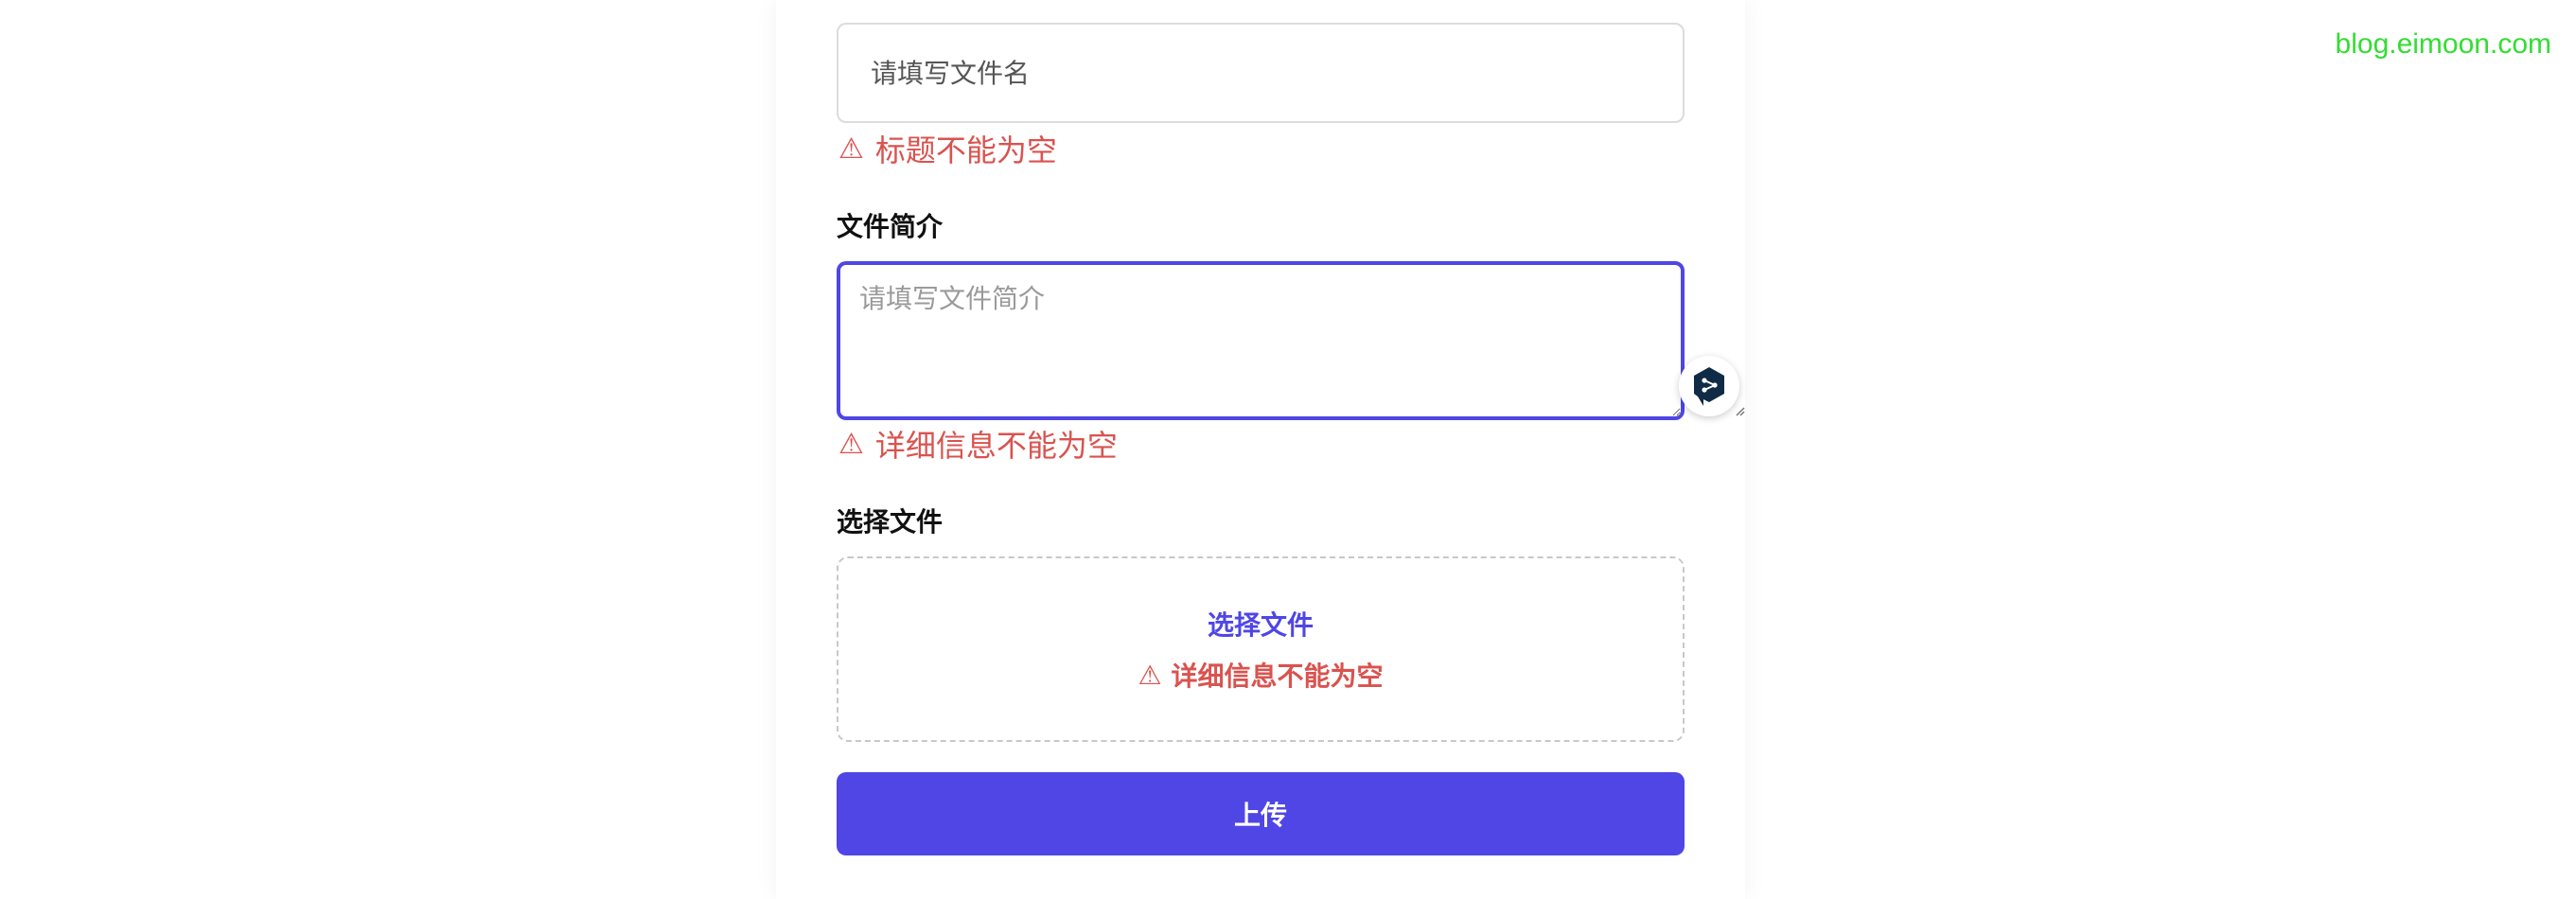 The height and width of the screenshot is (899, 2576). I want to click on deepl-logo, so click(1709, 386).